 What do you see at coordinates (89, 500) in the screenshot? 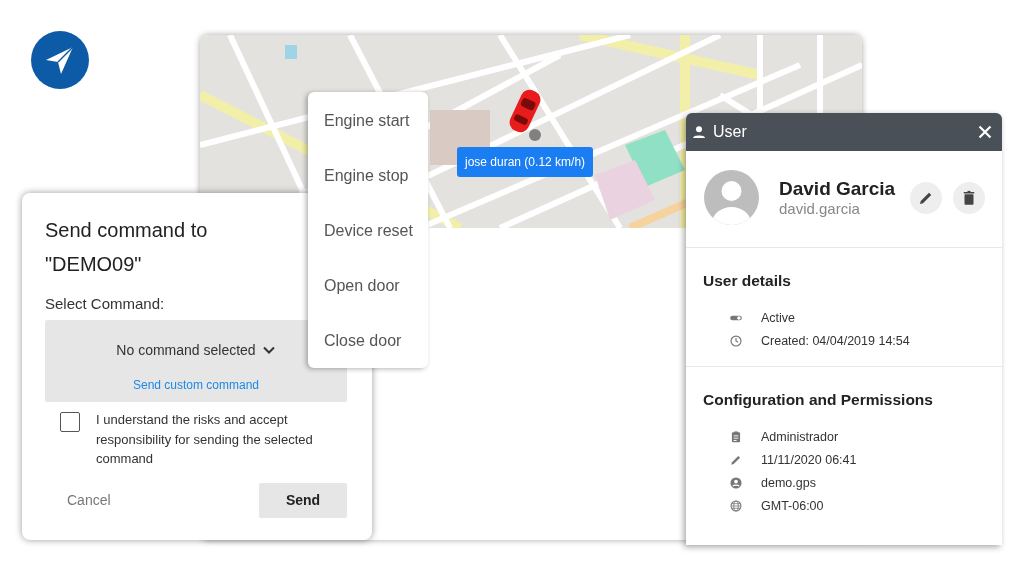
I see `cancel-button: Cancel` at bounding box center [89, 500].